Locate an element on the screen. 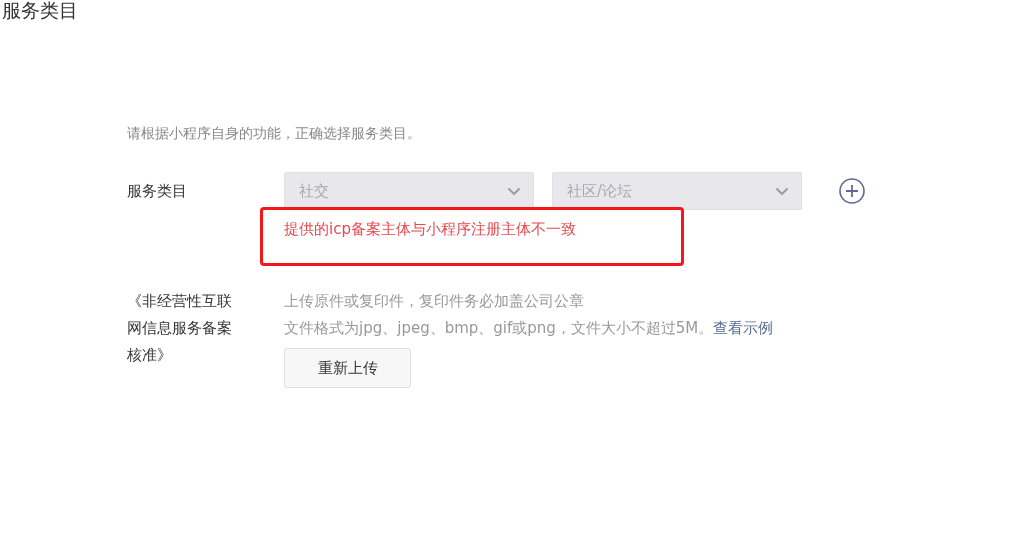 This screenshot has width=1032, height=534. field-label: 服务类目 is located at coordinates (157, 191).